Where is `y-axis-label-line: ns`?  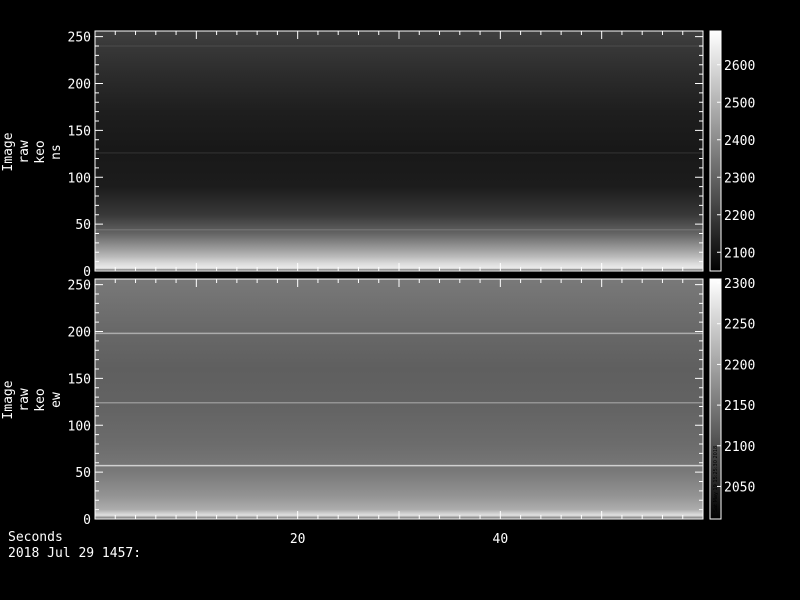 y-axis-label-line: ns is located at coordinates (56, 152).